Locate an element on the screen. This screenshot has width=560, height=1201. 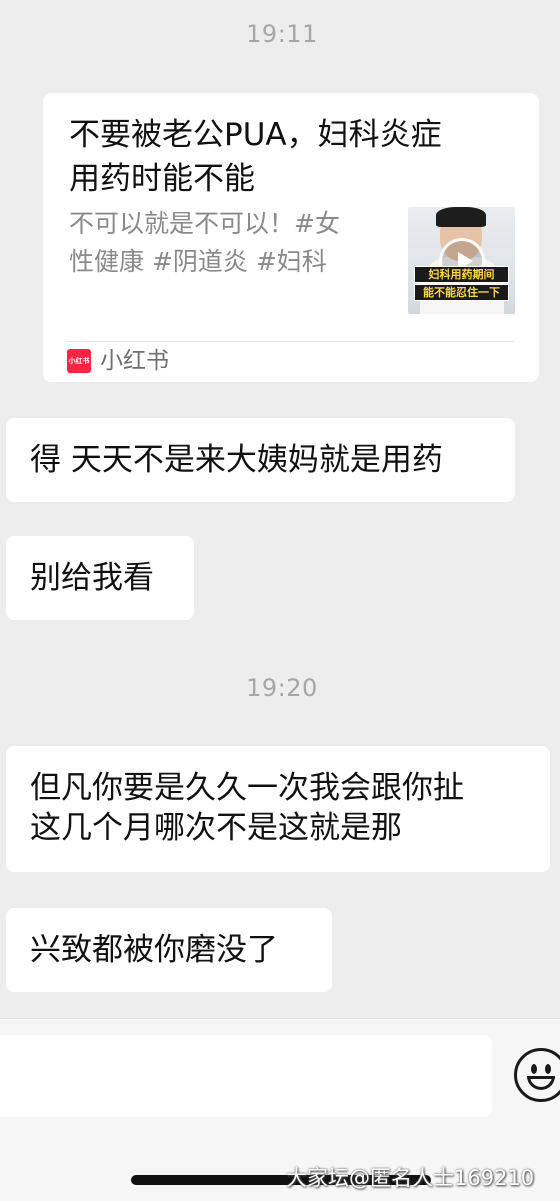
message-bubble: 得 天天不是来大姨妈就是用药 is located at coordinates (260, 460).